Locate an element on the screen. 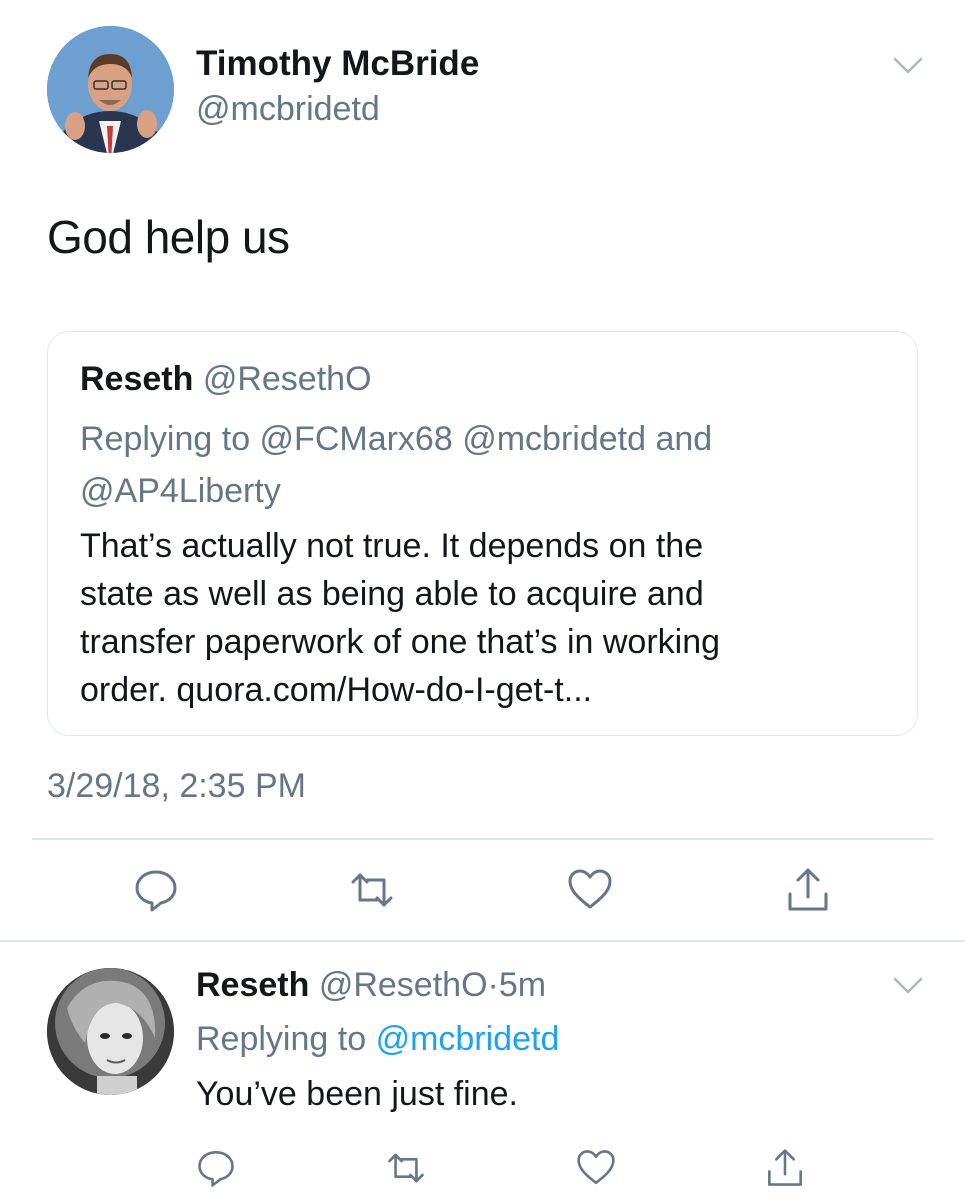 The width and height of the screenshot is (965, 1200). quoted-author-name: Reseth is located at coordinates (137, 379).